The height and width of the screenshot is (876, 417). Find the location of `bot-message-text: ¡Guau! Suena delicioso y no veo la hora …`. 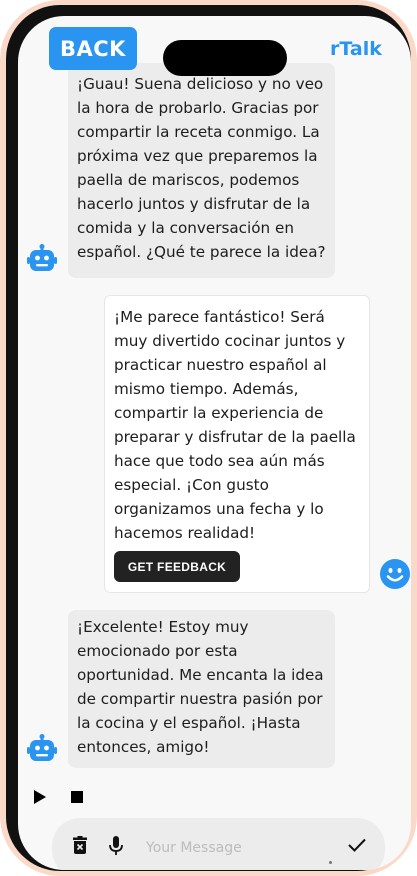

bot-message-text: ¡Guau! Suena delicioso y no veo la hora … is located at coordinates (201, 168).